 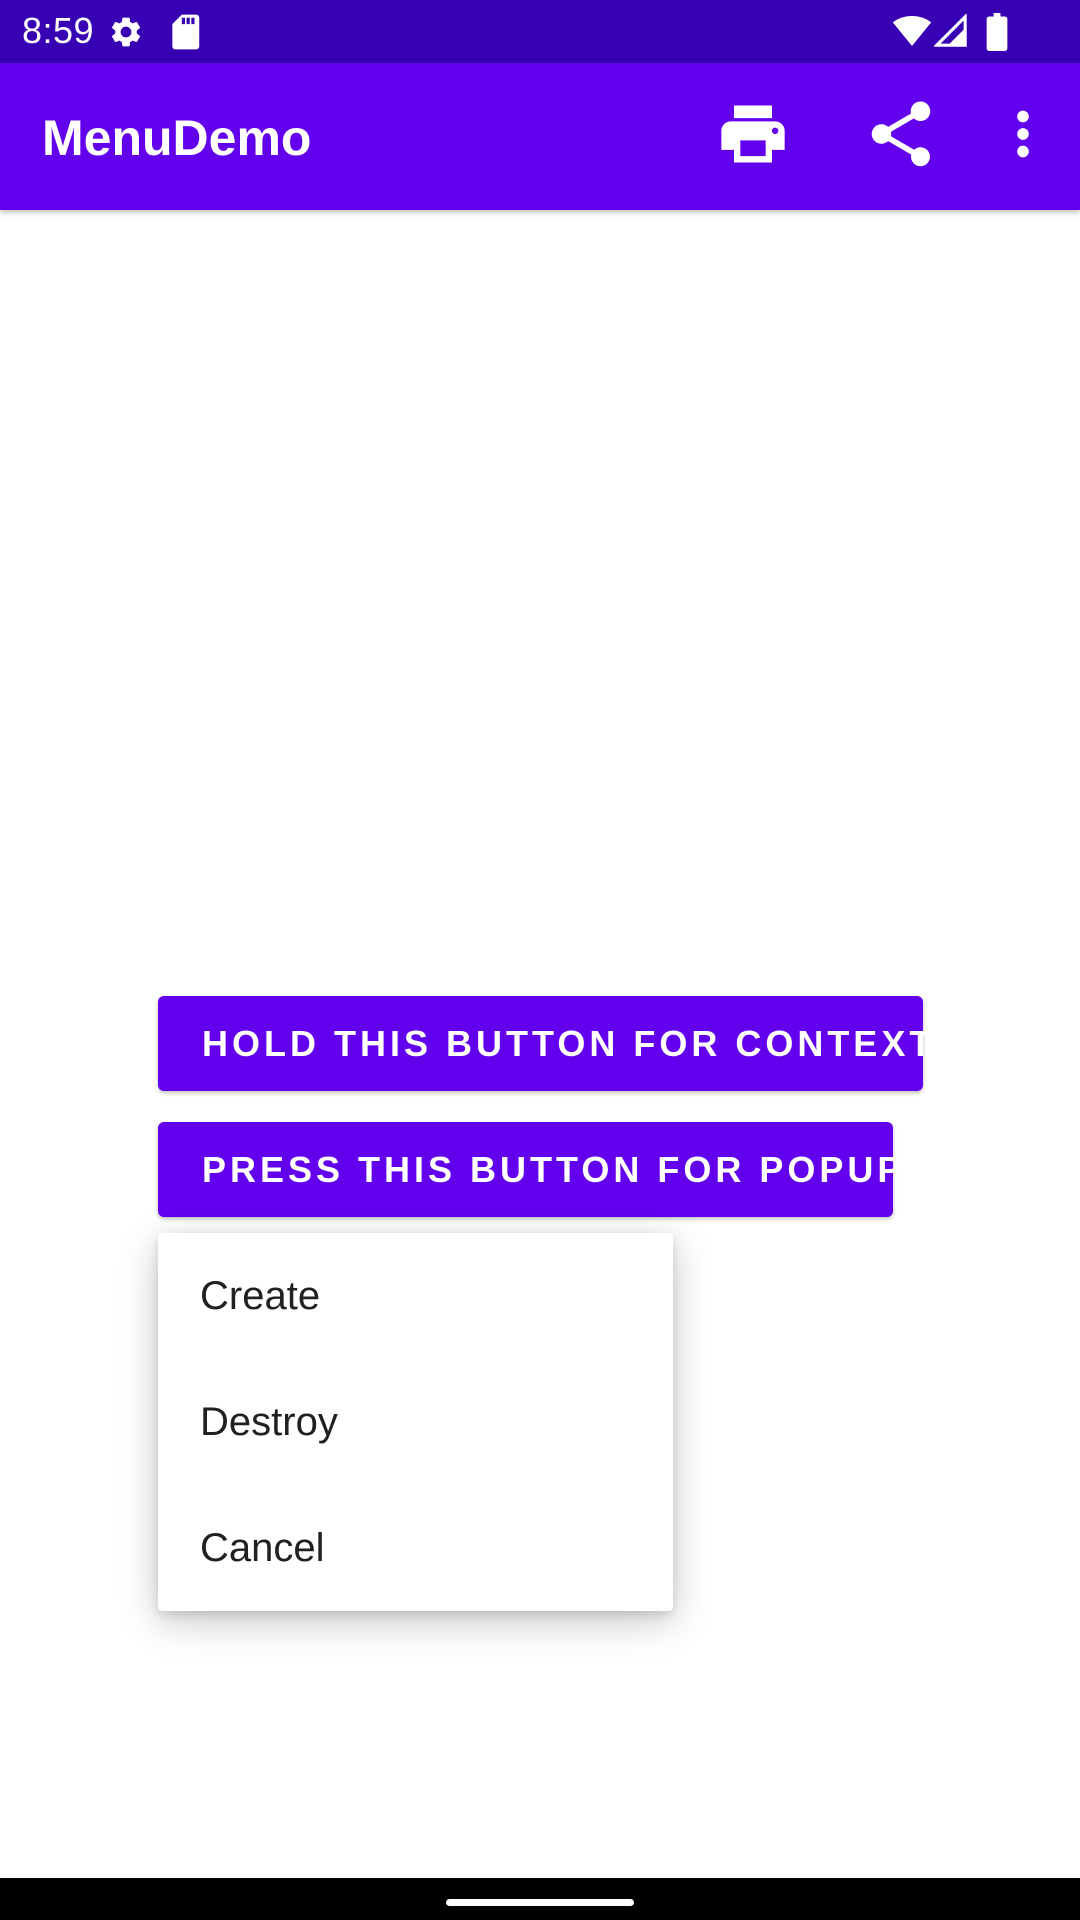 I want to click on popup-menu: Create Destroy Cancel, so click(x=415, y=1422).